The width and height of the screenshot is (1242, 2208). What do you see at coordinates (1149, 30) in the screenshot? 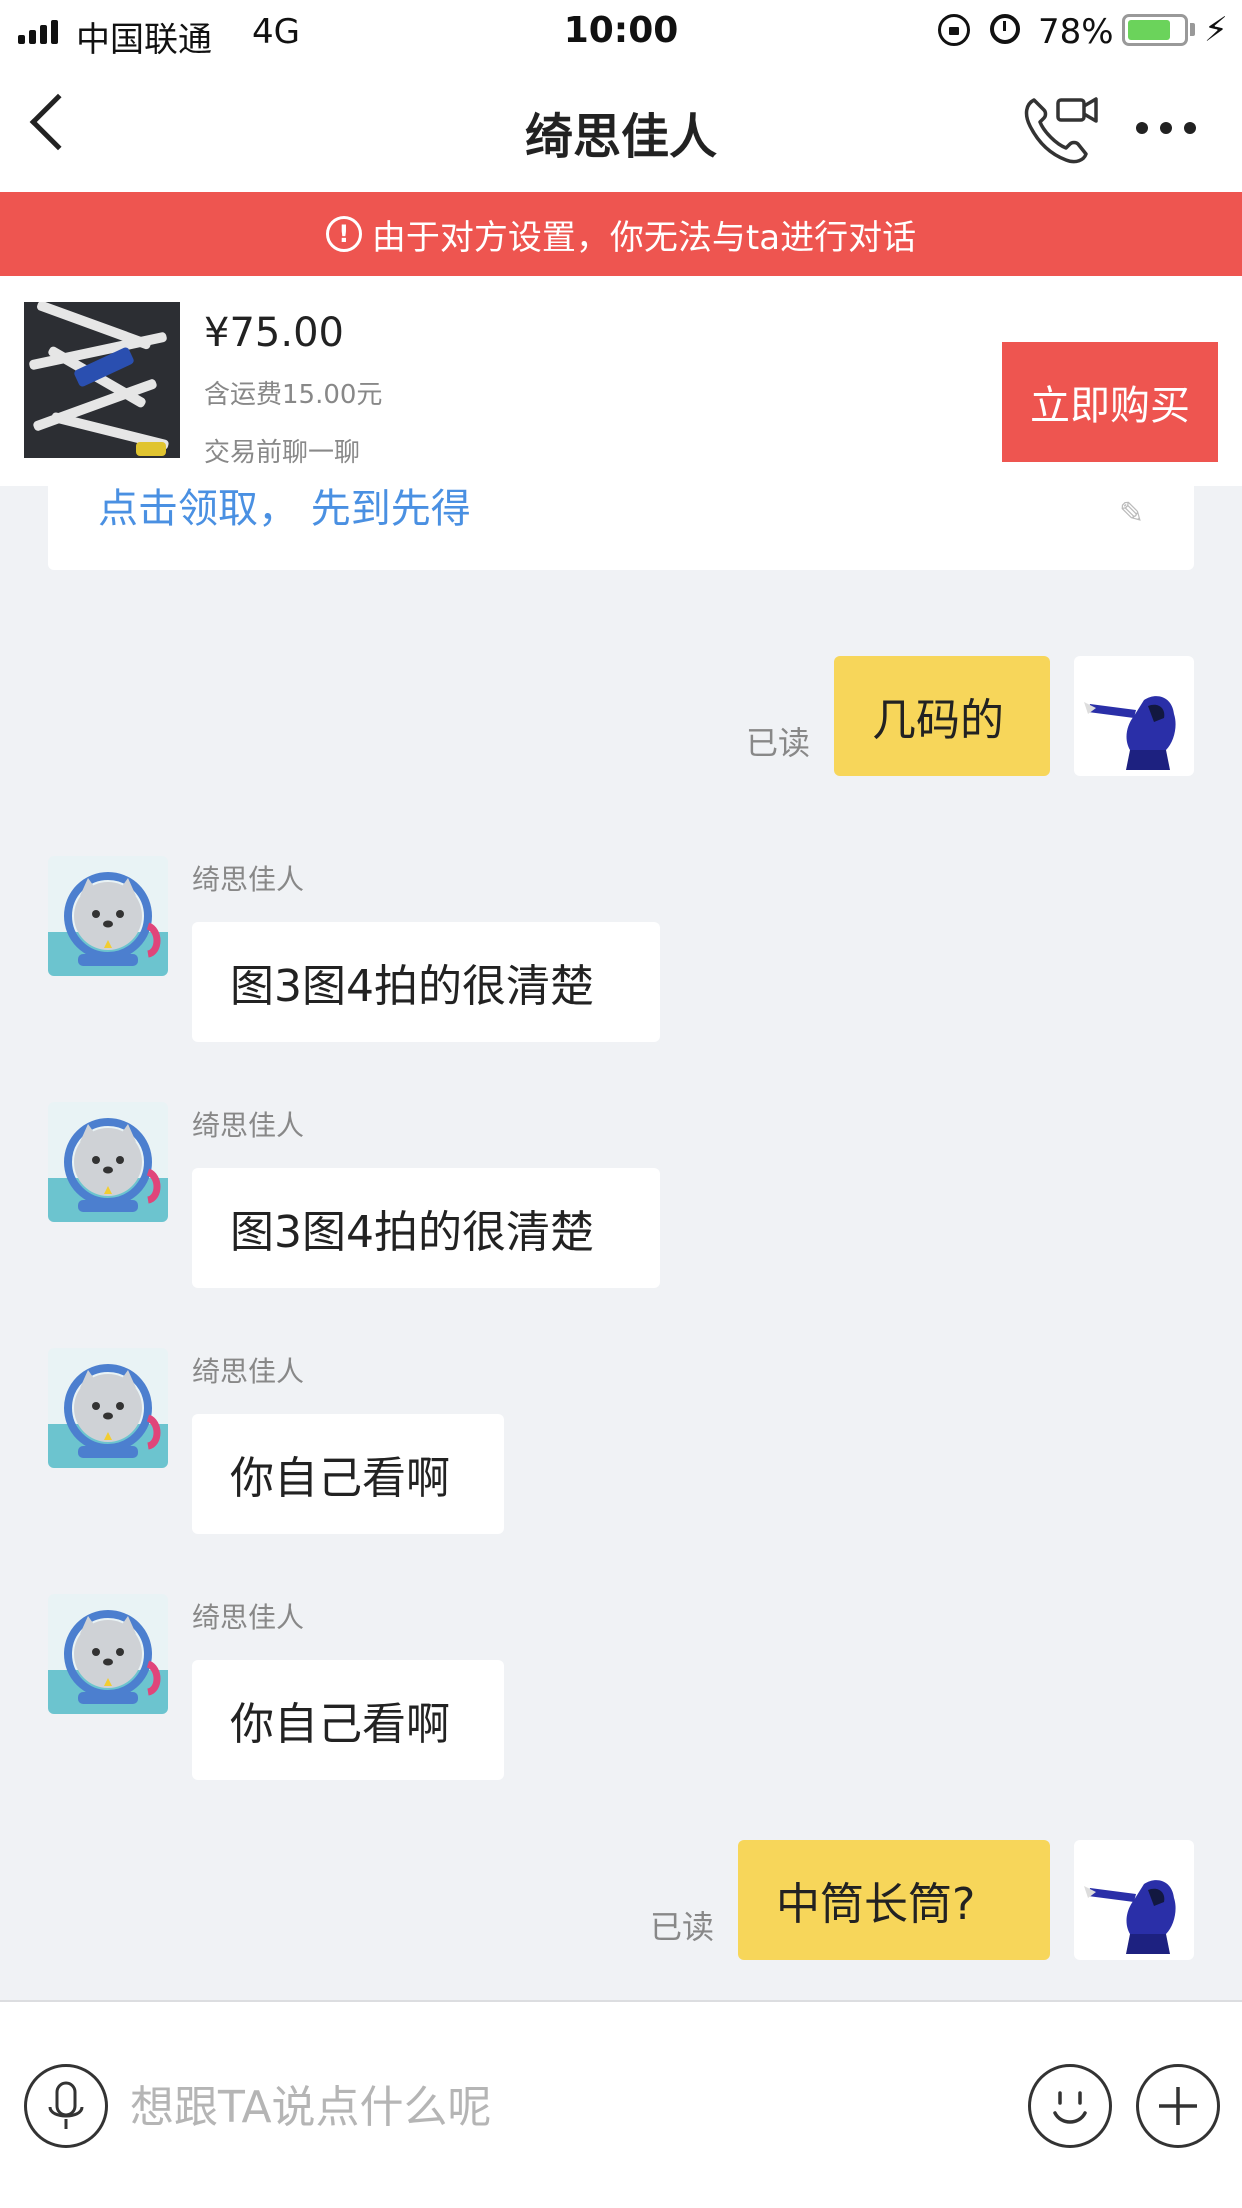
I see `battery-fill` at bounding box center [1149, 30].